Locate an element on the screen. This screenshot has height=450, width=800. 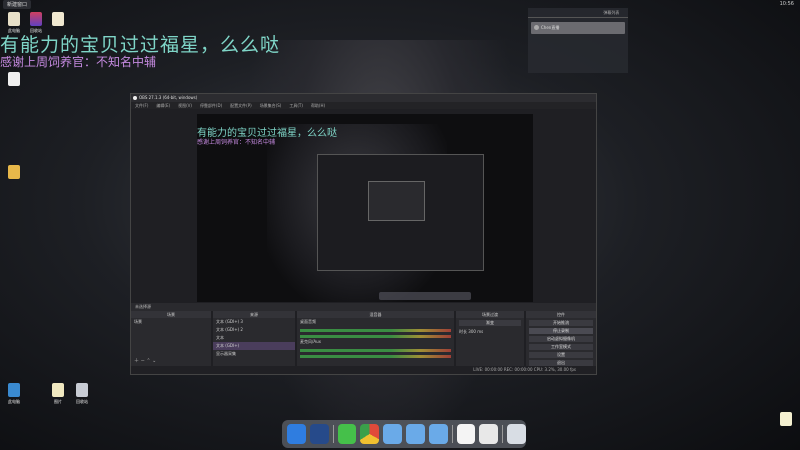
app-dock is located at coordinates (404, 434).